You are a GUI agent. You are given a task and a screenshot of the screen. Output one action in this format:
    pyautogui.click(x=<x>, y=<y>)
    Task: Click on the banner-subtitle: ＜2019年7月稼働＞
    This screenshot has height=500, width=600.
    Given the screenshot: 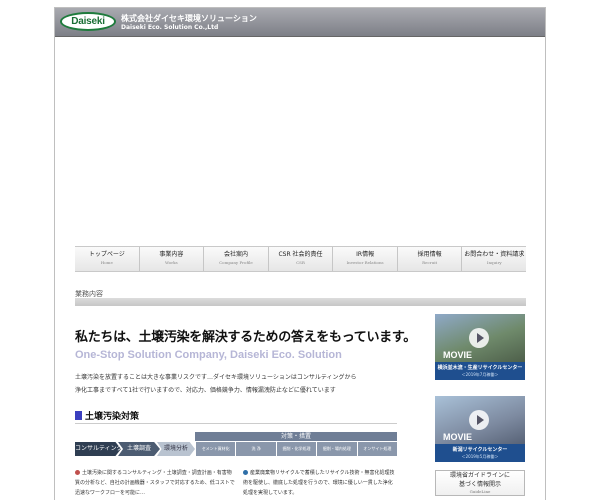 What is the action you would take?
    pyautogui.click(x=480, y=374)
    